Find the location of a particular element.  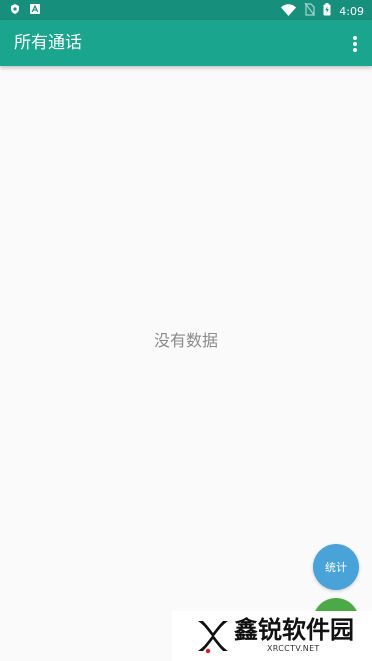

status-bar: 4:09 is located at coordinates (186, 10).